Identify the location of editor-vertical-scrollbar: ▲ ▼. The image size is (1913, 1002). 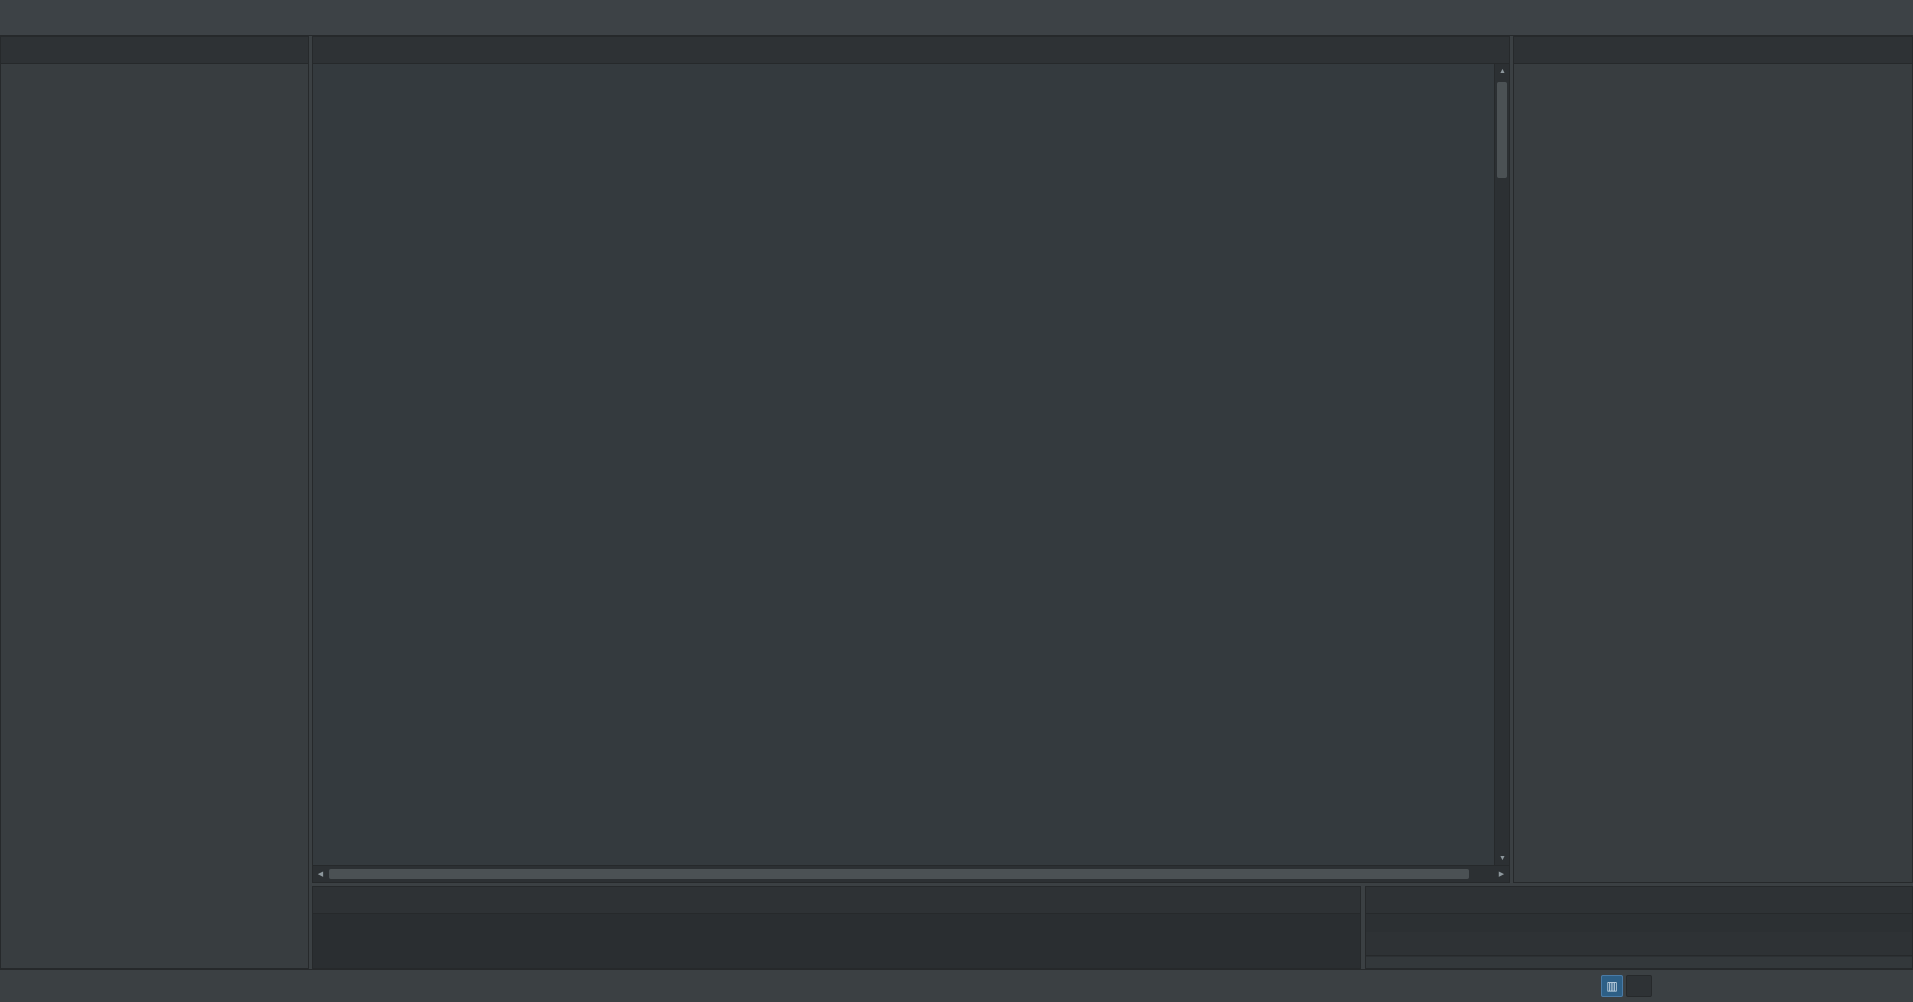
(1501, 464).